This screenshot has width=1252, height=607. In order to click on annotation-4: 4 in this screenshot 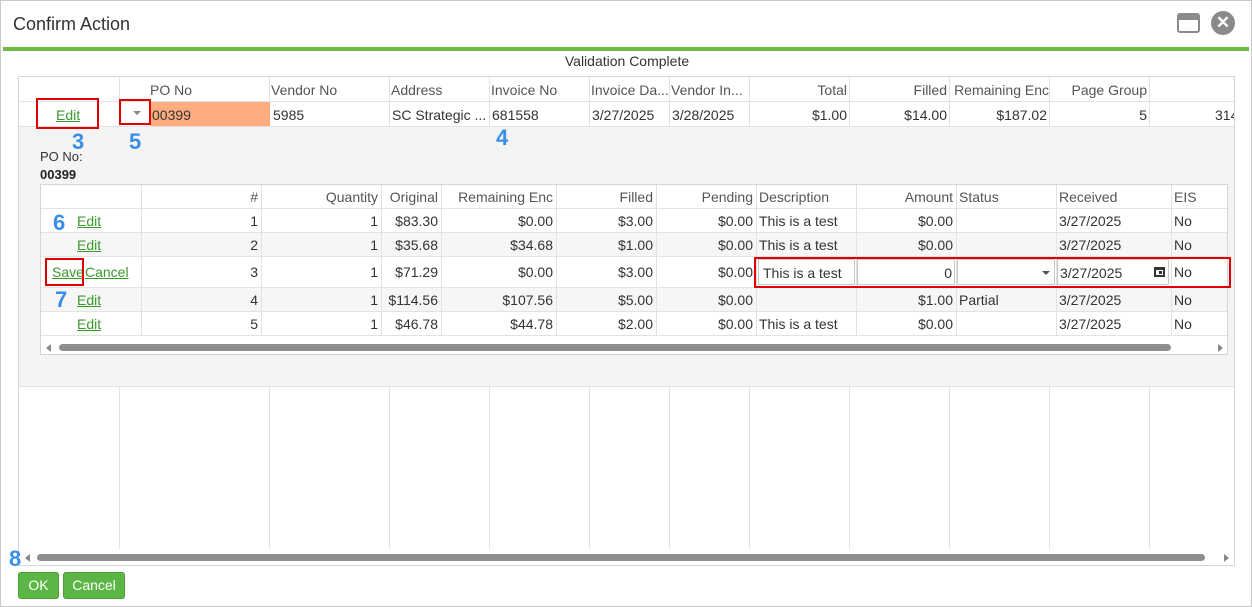, I will do `click(502, 137)`.